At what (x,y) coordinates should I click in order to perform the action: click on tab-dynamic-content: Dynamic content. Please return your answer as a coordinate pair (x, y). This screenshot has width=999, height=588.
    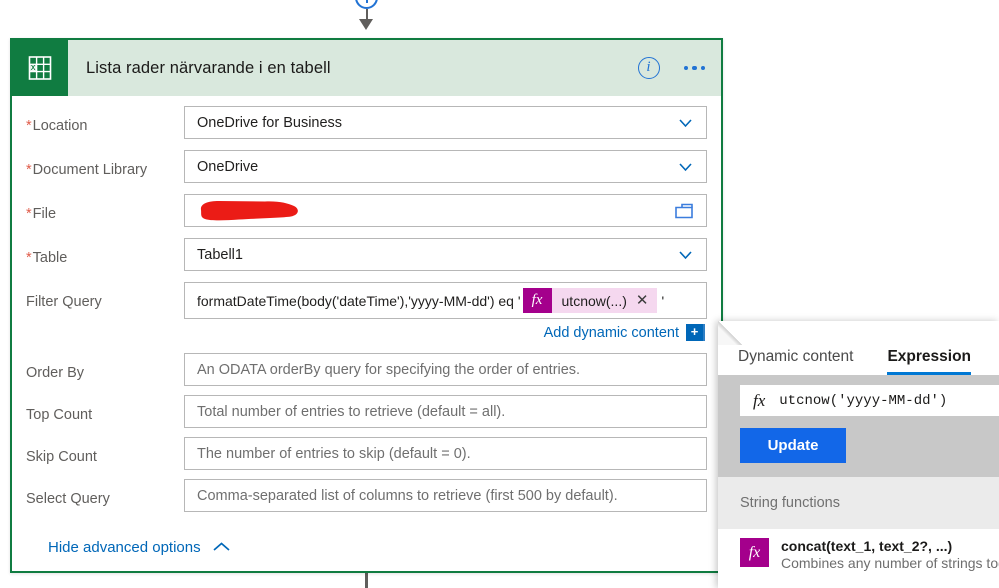
    Looking at the image, I should click on (795, 361).